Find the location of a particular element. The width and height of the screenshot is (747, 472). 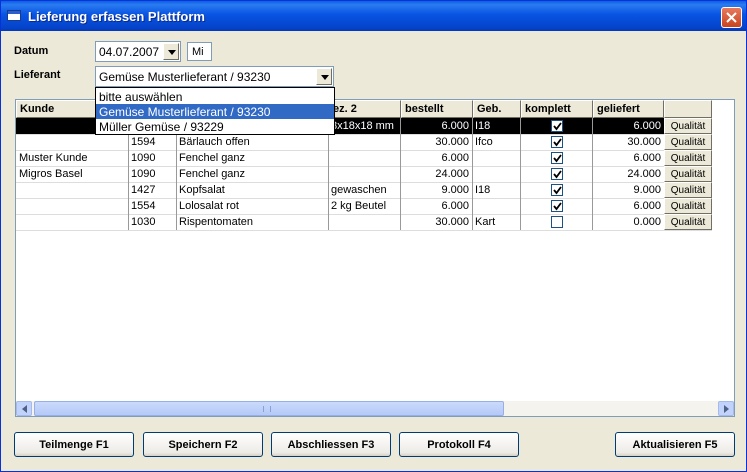

horizontal-scrollbar is located at coordinates (375, 408).